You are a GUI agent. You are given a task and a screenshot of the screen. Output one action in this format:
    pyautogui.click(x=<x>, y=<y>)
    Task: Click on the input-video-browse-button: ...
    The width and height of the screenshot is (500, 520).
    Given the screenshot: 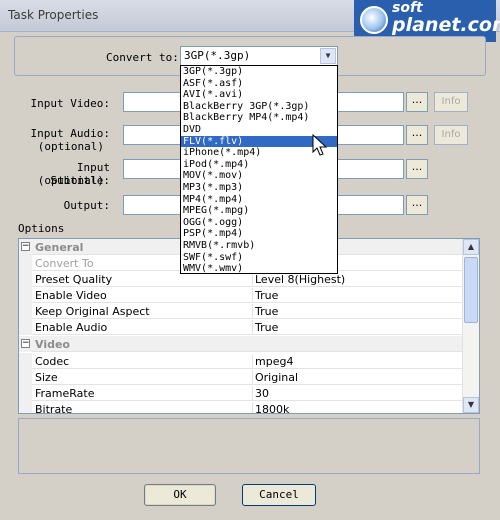 What is the action you would take?
    pyautogui.click(x=417, y=102)
    